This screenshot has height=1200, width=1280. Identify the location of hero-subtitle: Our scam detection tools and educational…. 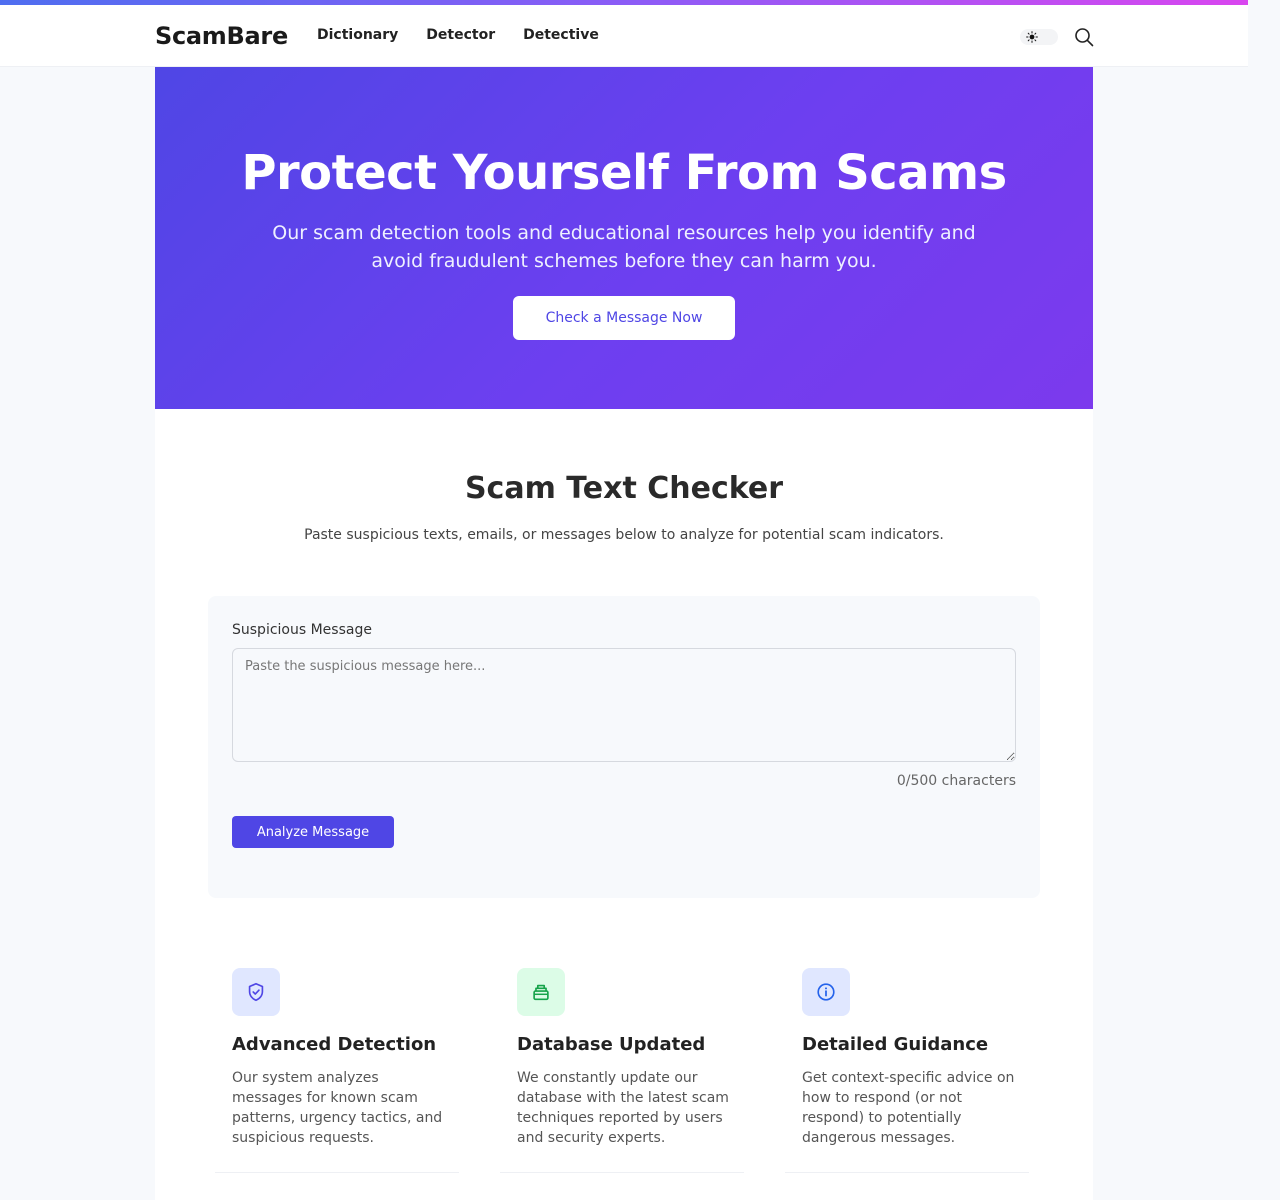
(624, 247).